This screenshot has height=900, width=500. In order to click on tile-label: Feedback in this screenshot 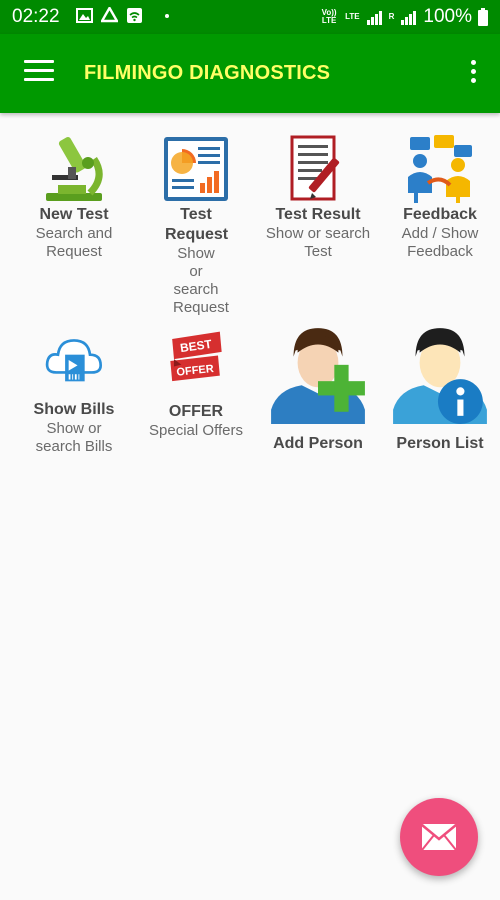, I will do `click(440, 214)`.